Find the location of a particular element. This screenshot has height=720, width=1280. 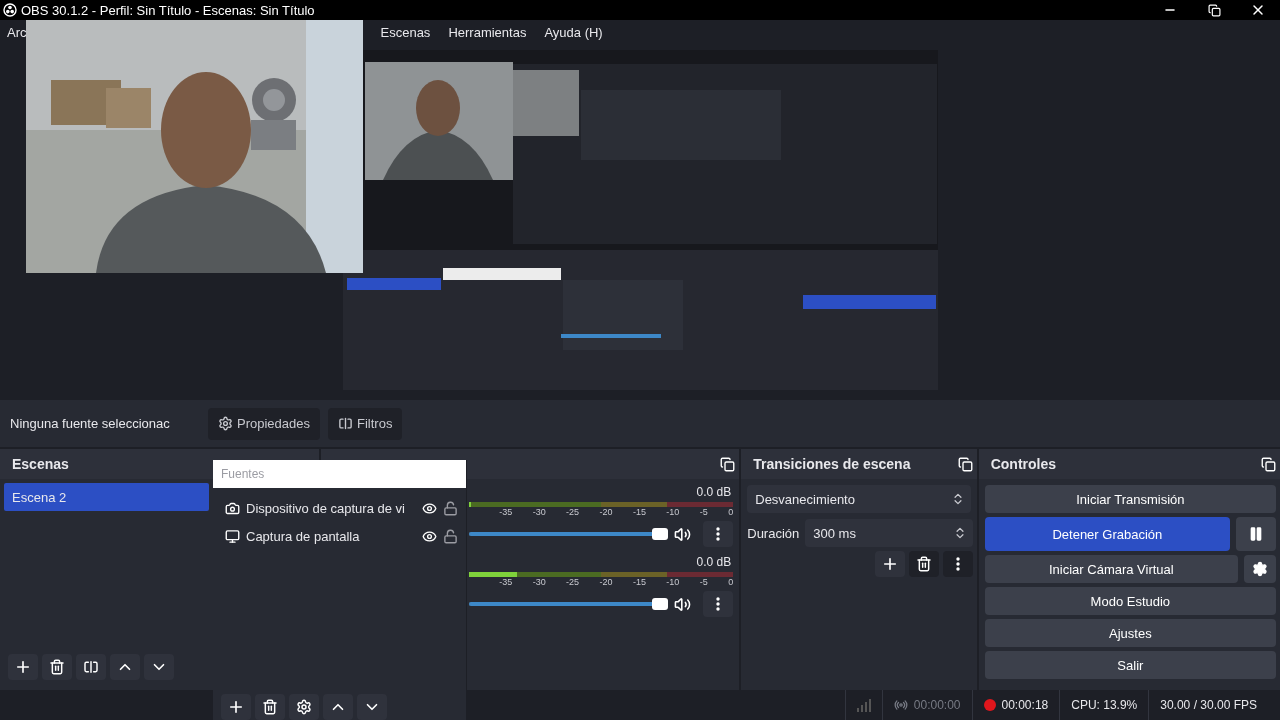

control-button: Ajustes is located at coordinates (1130, 633).